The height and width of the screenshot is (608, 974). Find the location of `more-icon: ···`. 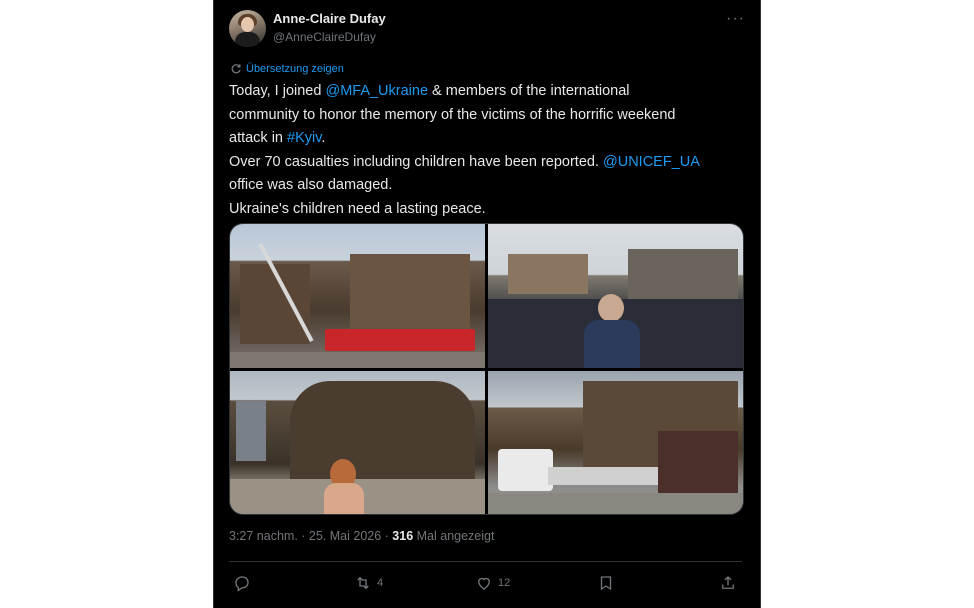

more-icon: ··· is located at coordinates (735, 19).